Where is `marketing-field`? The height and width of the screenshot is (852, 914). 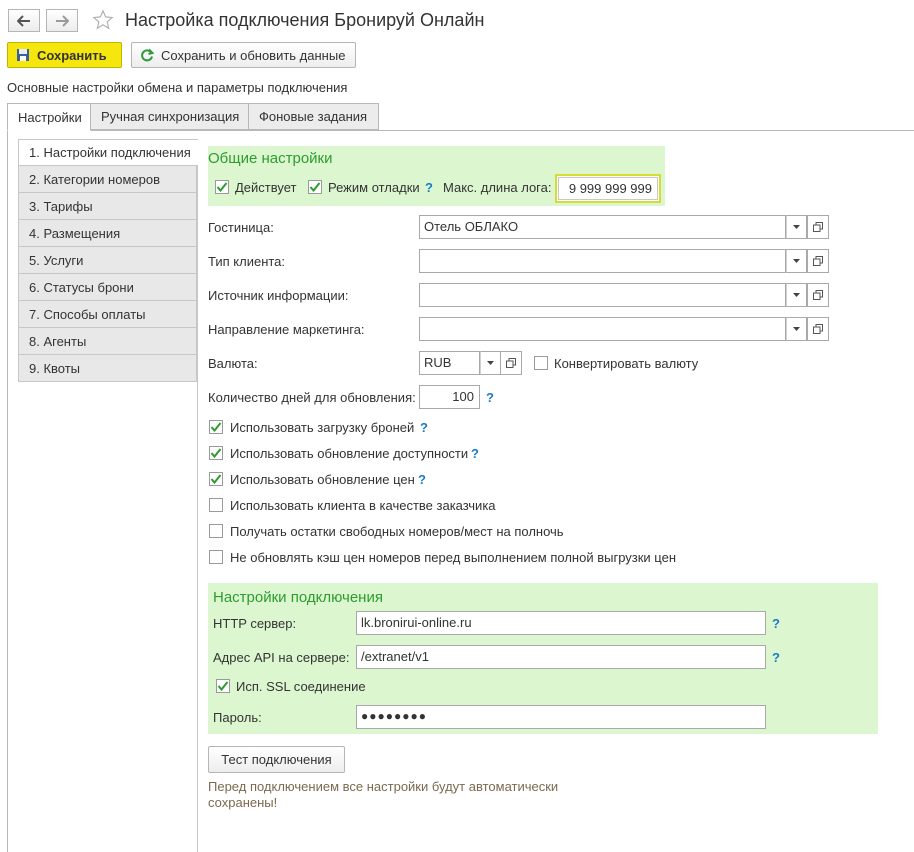
marketing-field is located at coordinates (602, 329).